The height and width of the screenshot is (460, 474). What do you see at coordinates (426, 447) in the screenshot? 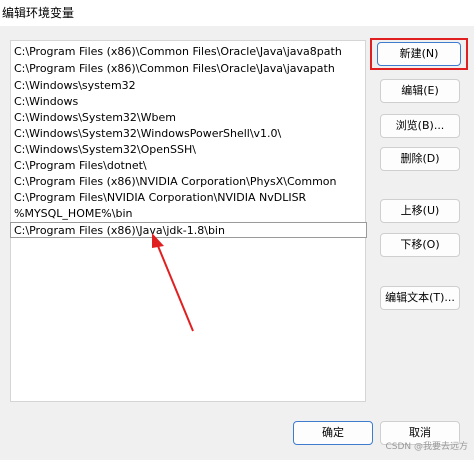
I see `watermark: CSDN @我要去远方` at bounding box center [426, 447].